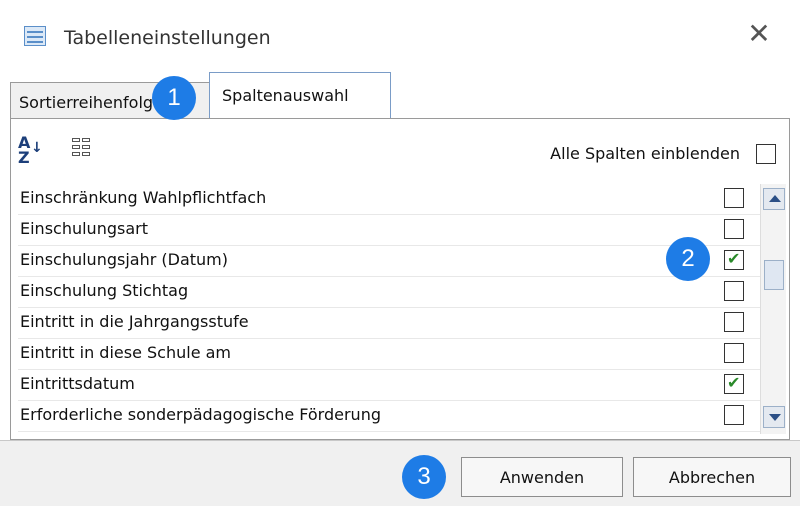 The image size is (800, 506). Describe the element at coordinates (126, 352) in the screenshot. I see `column-label: Eintritt in diese Schule am` at that location.